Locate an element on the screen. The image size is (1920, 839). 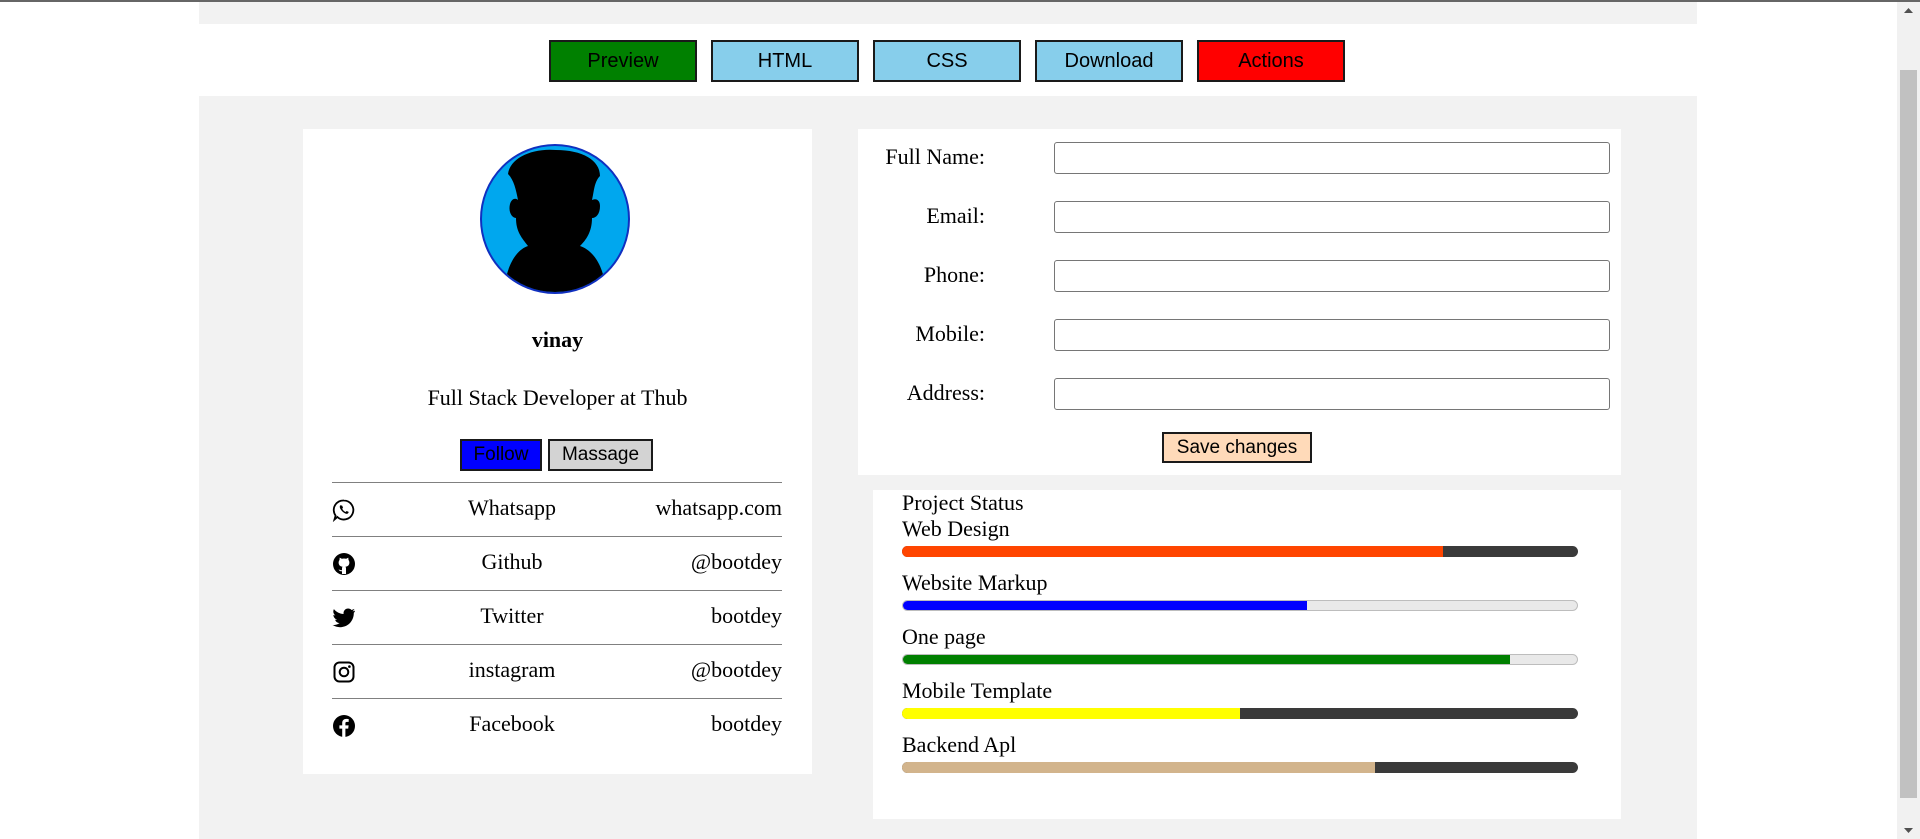
social-row-github: Github @bootdey is located at coordinates (557, 563).